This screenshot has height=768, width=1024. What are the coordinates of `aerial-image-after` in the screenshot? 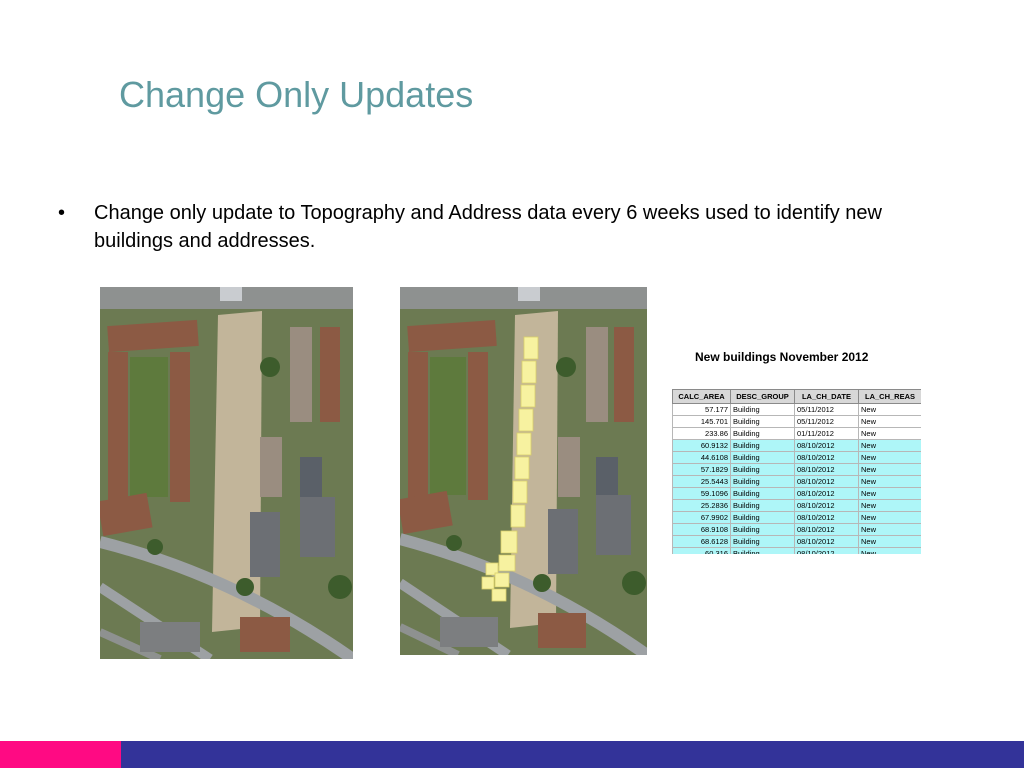 It's located at (523, 471).